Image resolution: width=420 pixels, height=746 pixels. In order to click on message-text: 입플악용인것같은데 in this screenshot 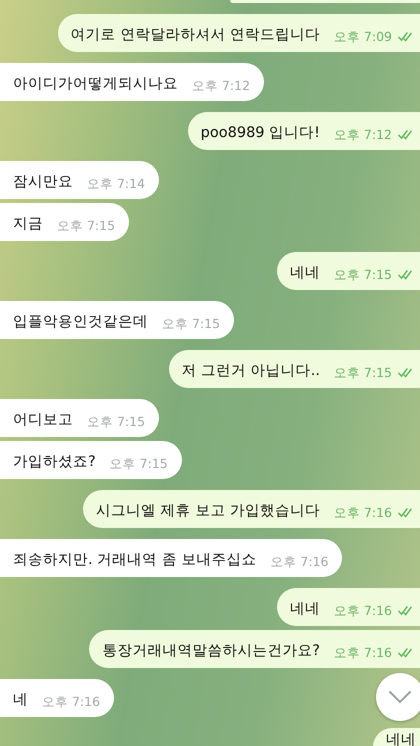, I will do `click(80, 322)`.